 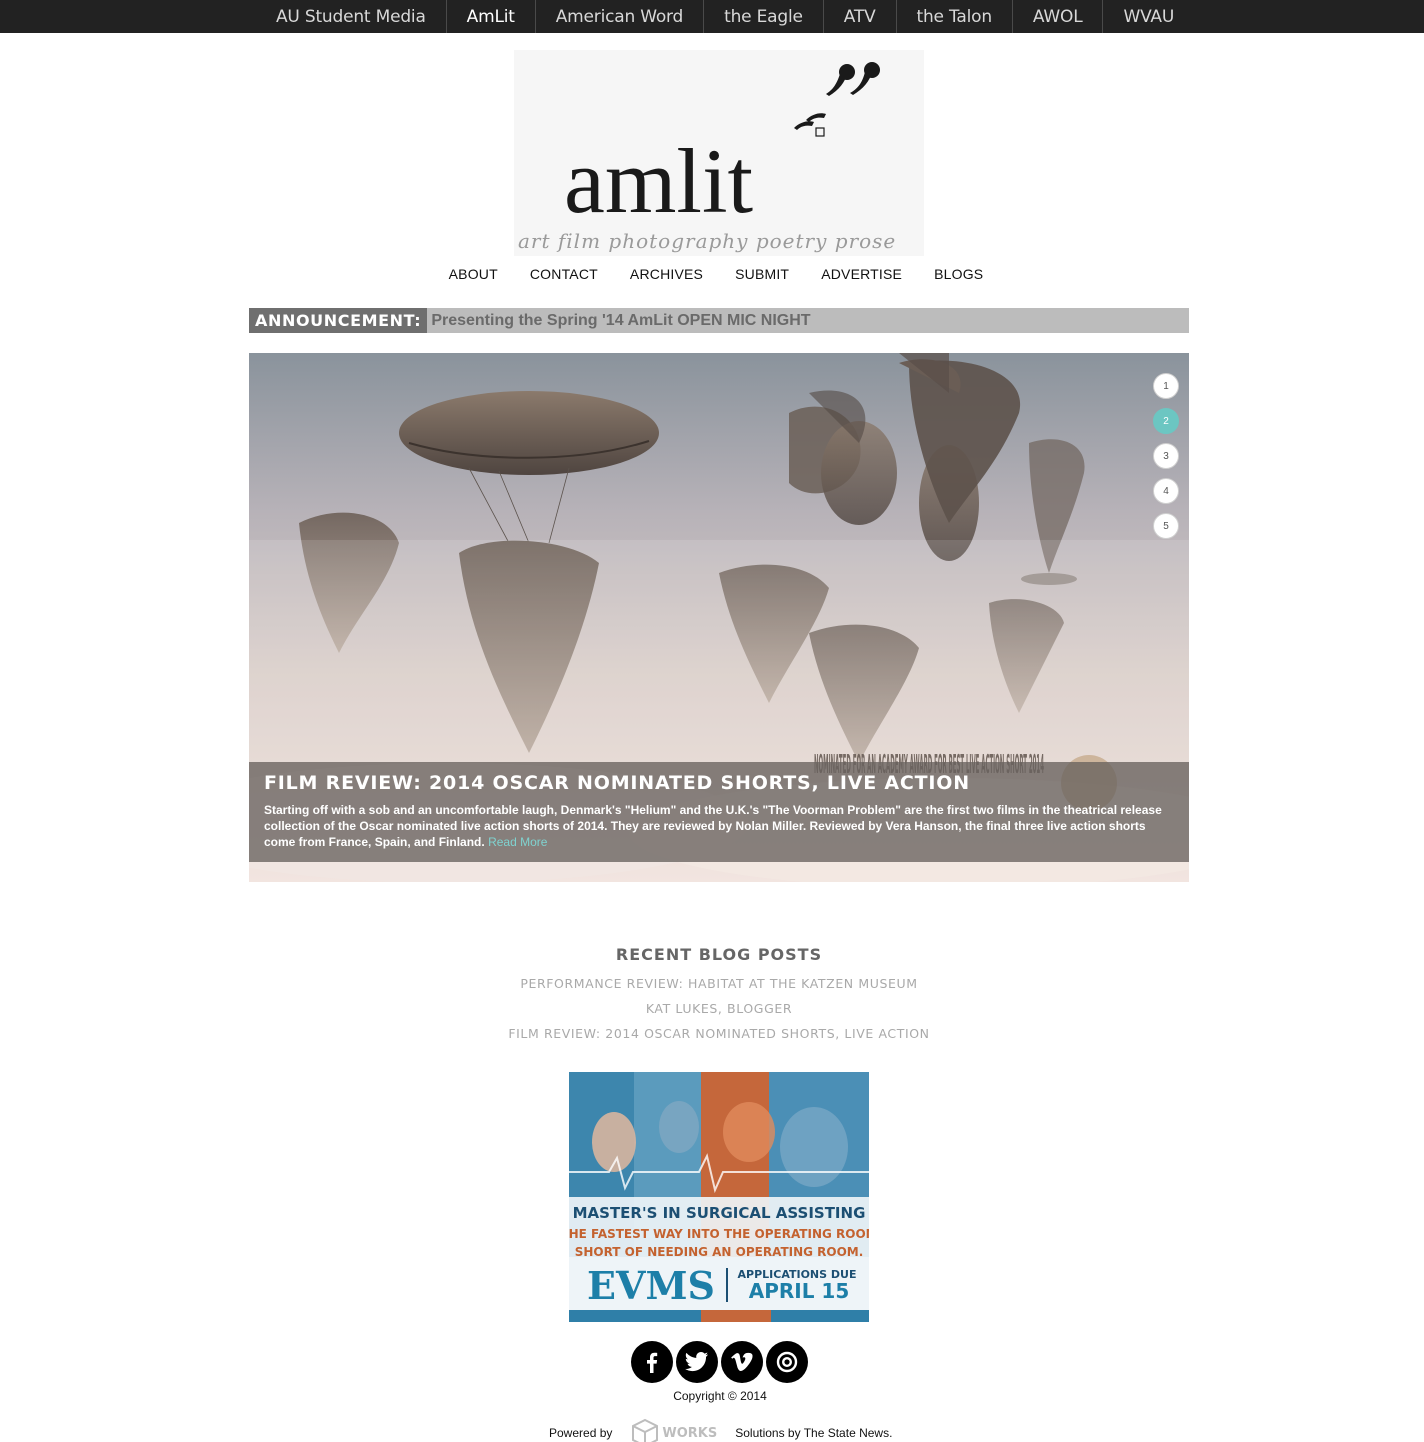 What do you see at coordinates (1058, 16) in the screenshot?
I see `network-nav-awol: AWOL` at bounding box center [1058, 16].